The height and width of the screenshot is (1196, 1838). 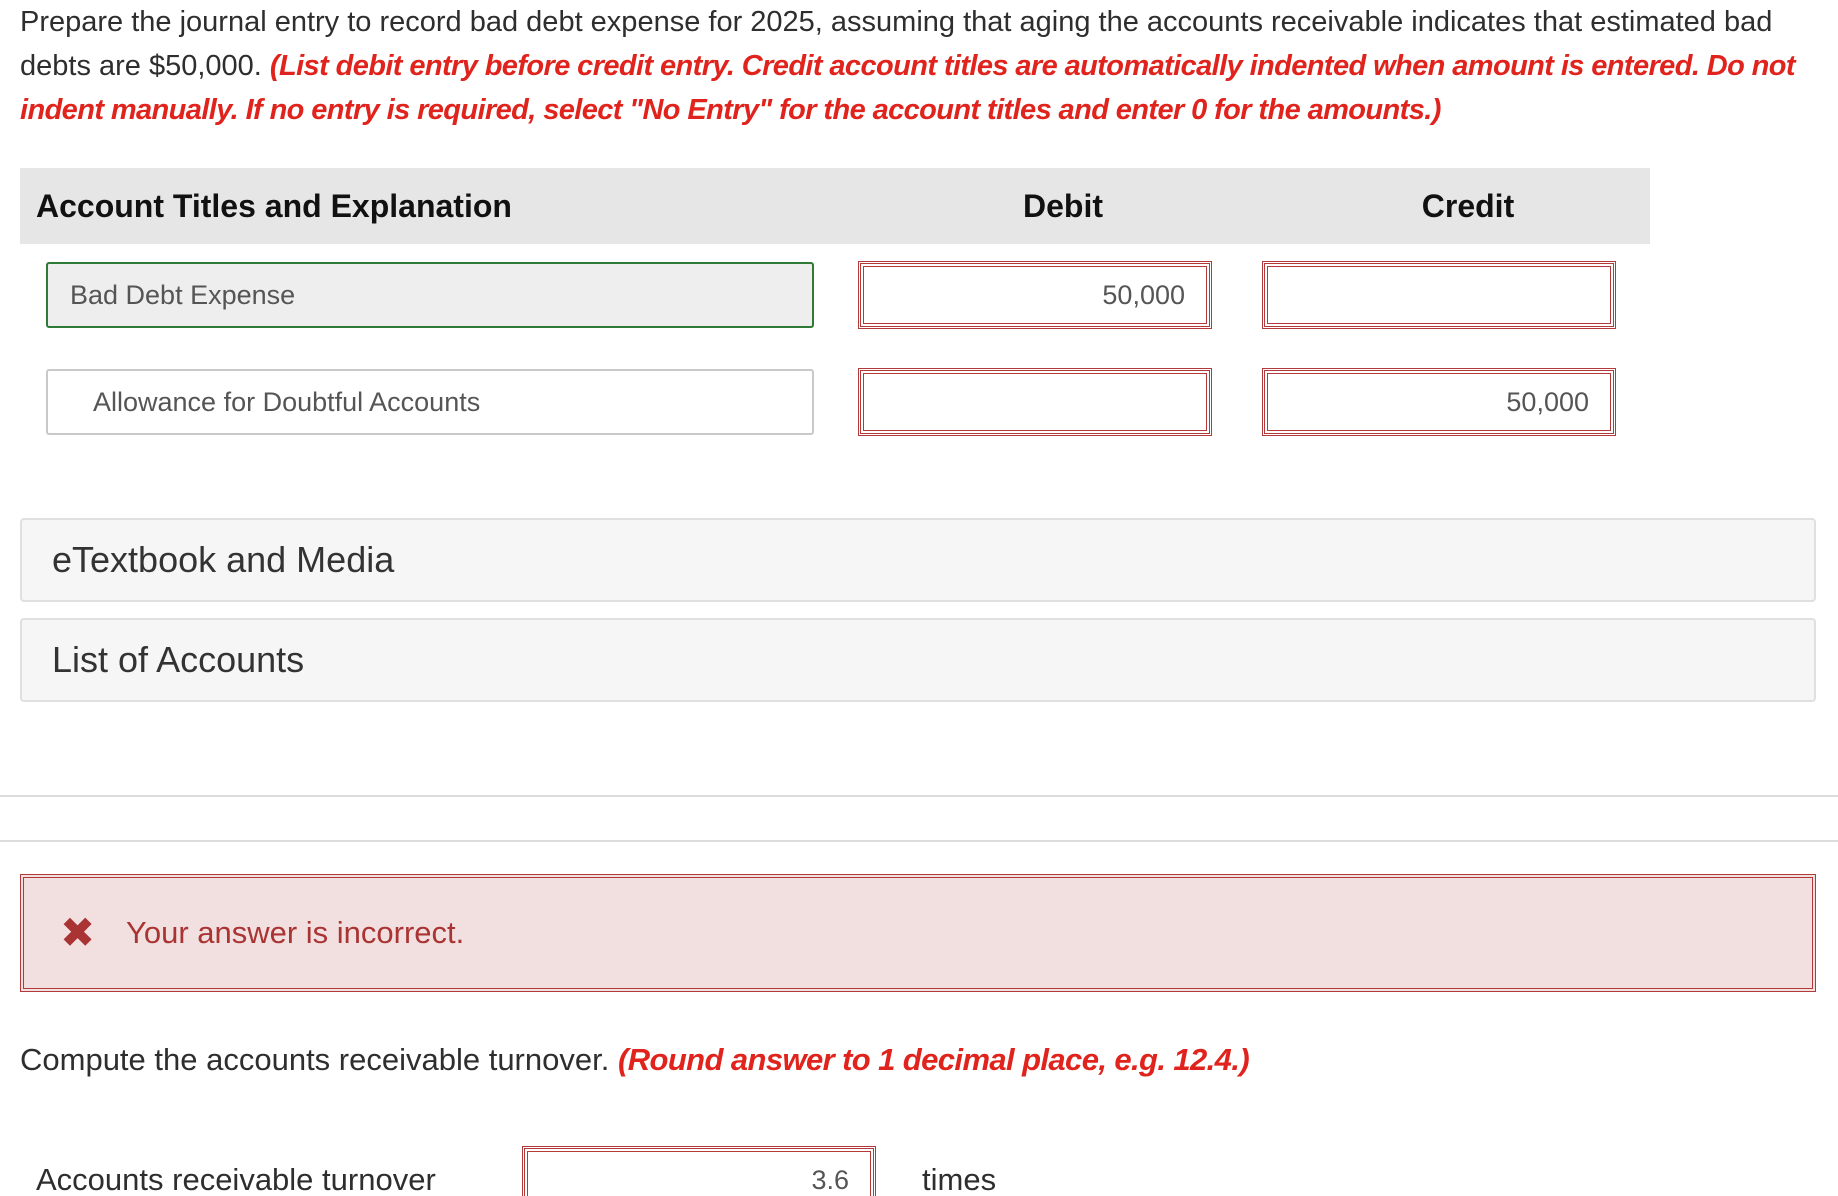 I want to click on header-account-titles: Account Titles and Explanation, so click(x=274, y=206).